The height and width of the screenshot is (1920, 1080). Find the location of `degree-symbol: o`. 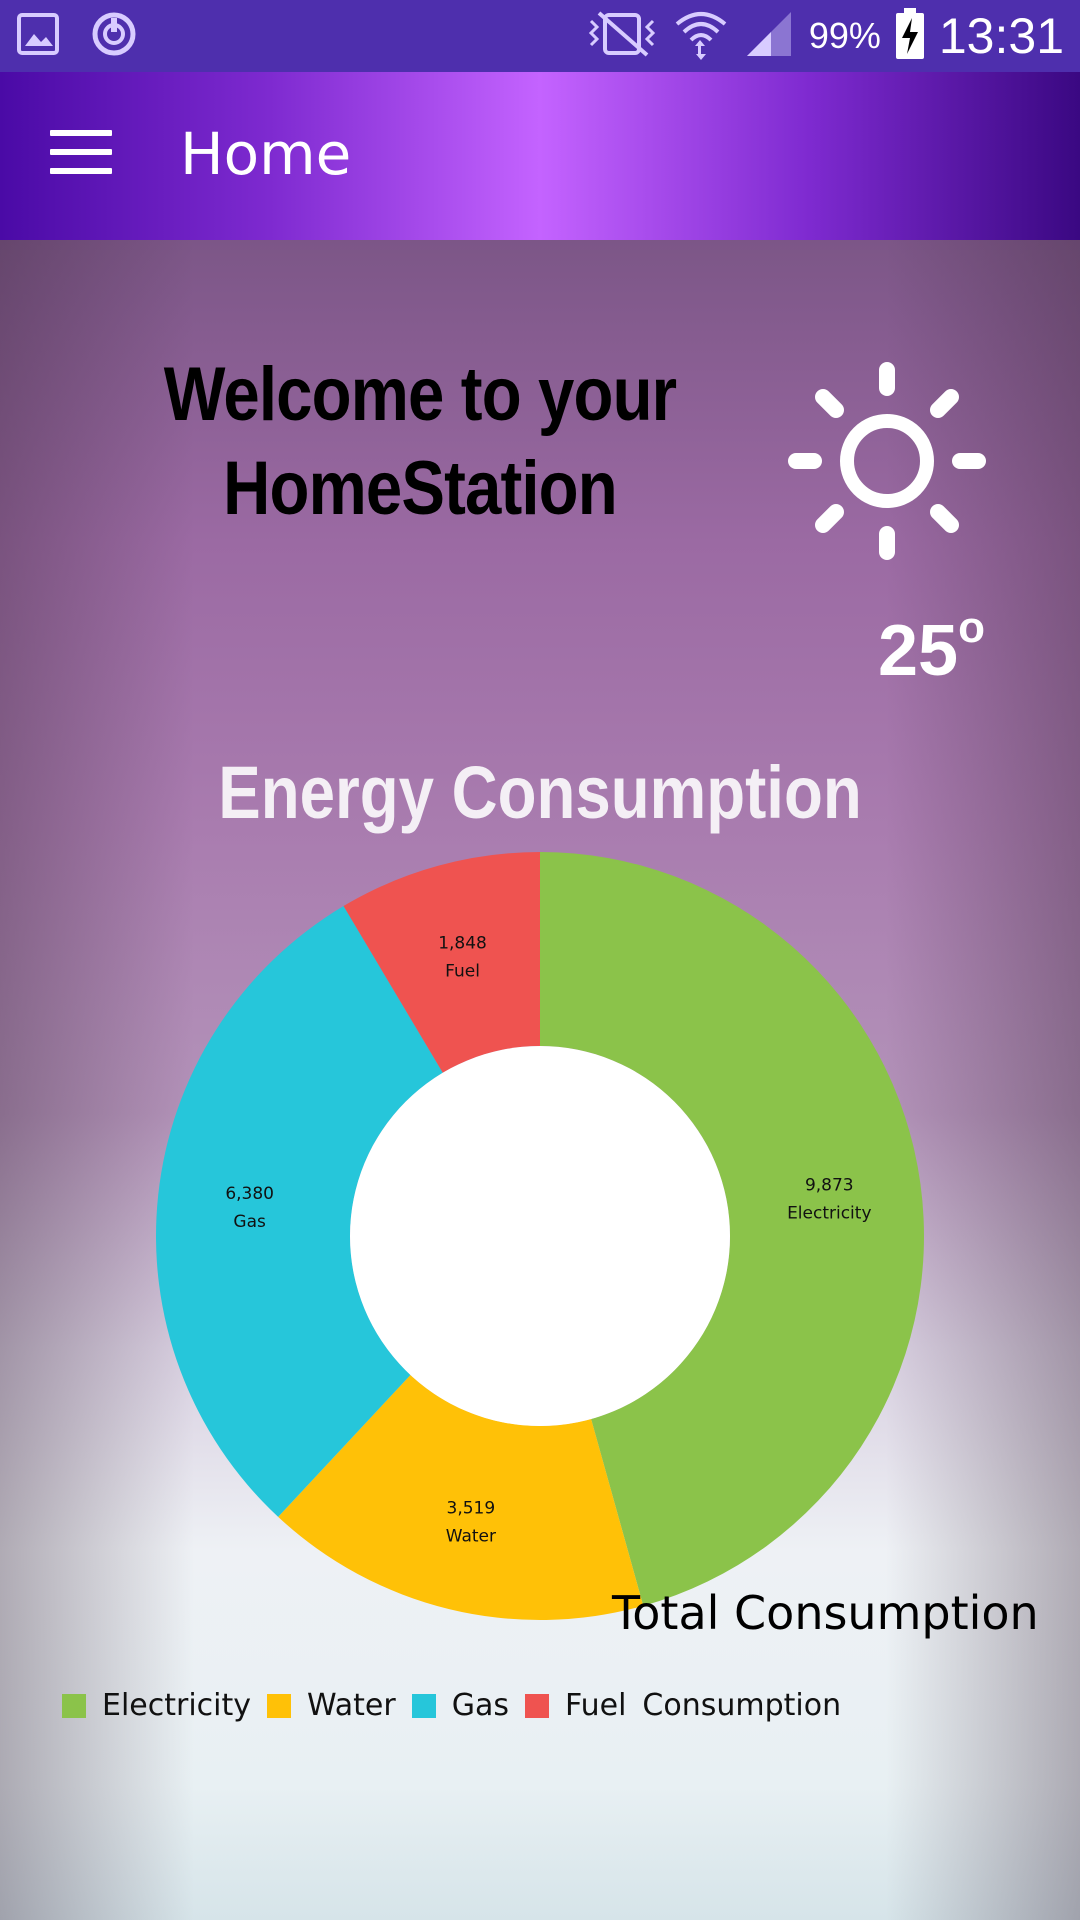

degree-symbol: o is located at coordinates (971, 627).